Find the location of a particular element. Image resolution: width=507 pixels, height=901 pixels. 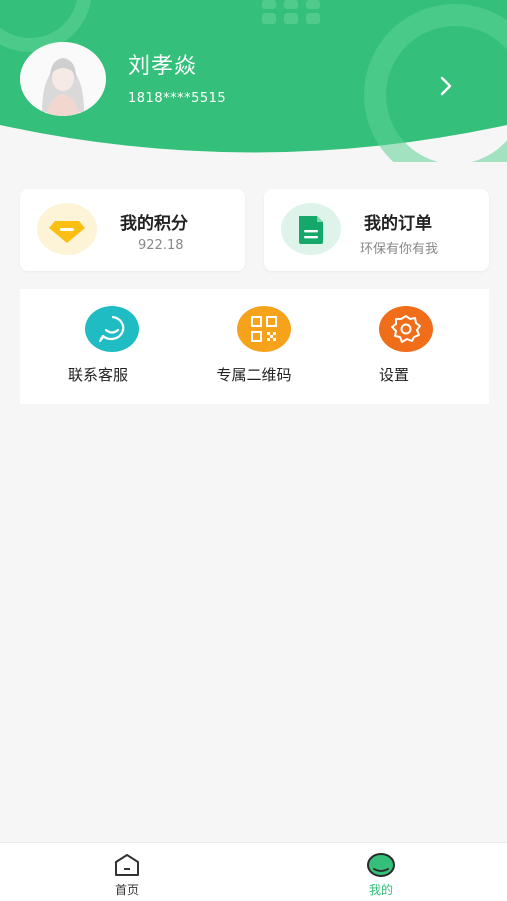

home-icon is located at coordinates (127, 865).